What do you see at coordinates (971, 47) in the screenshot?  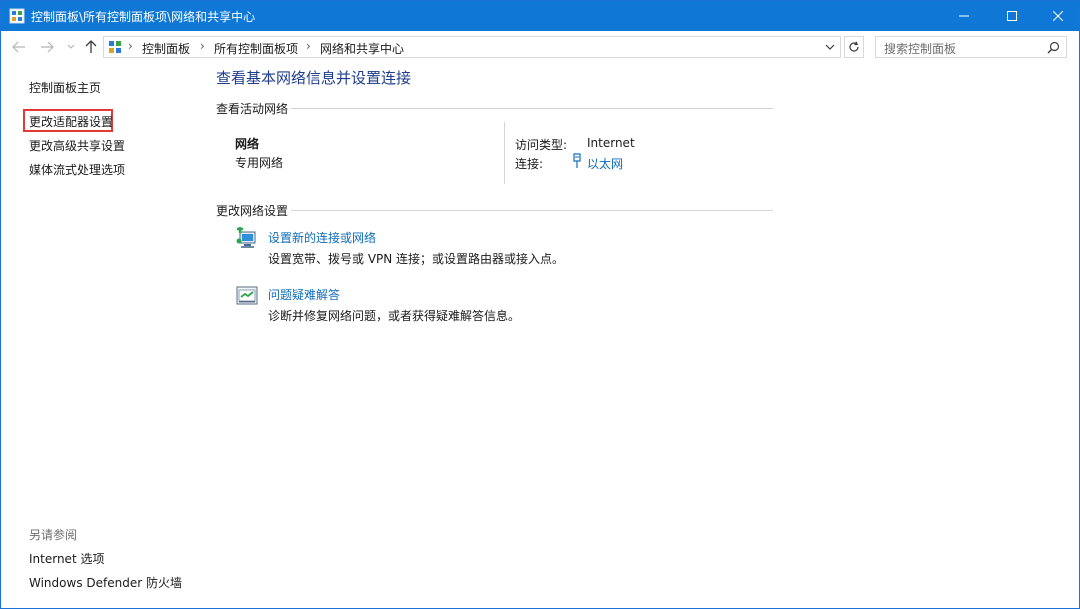 I see `search-input: 搜索控制面板` at bounding box center [971, 47].